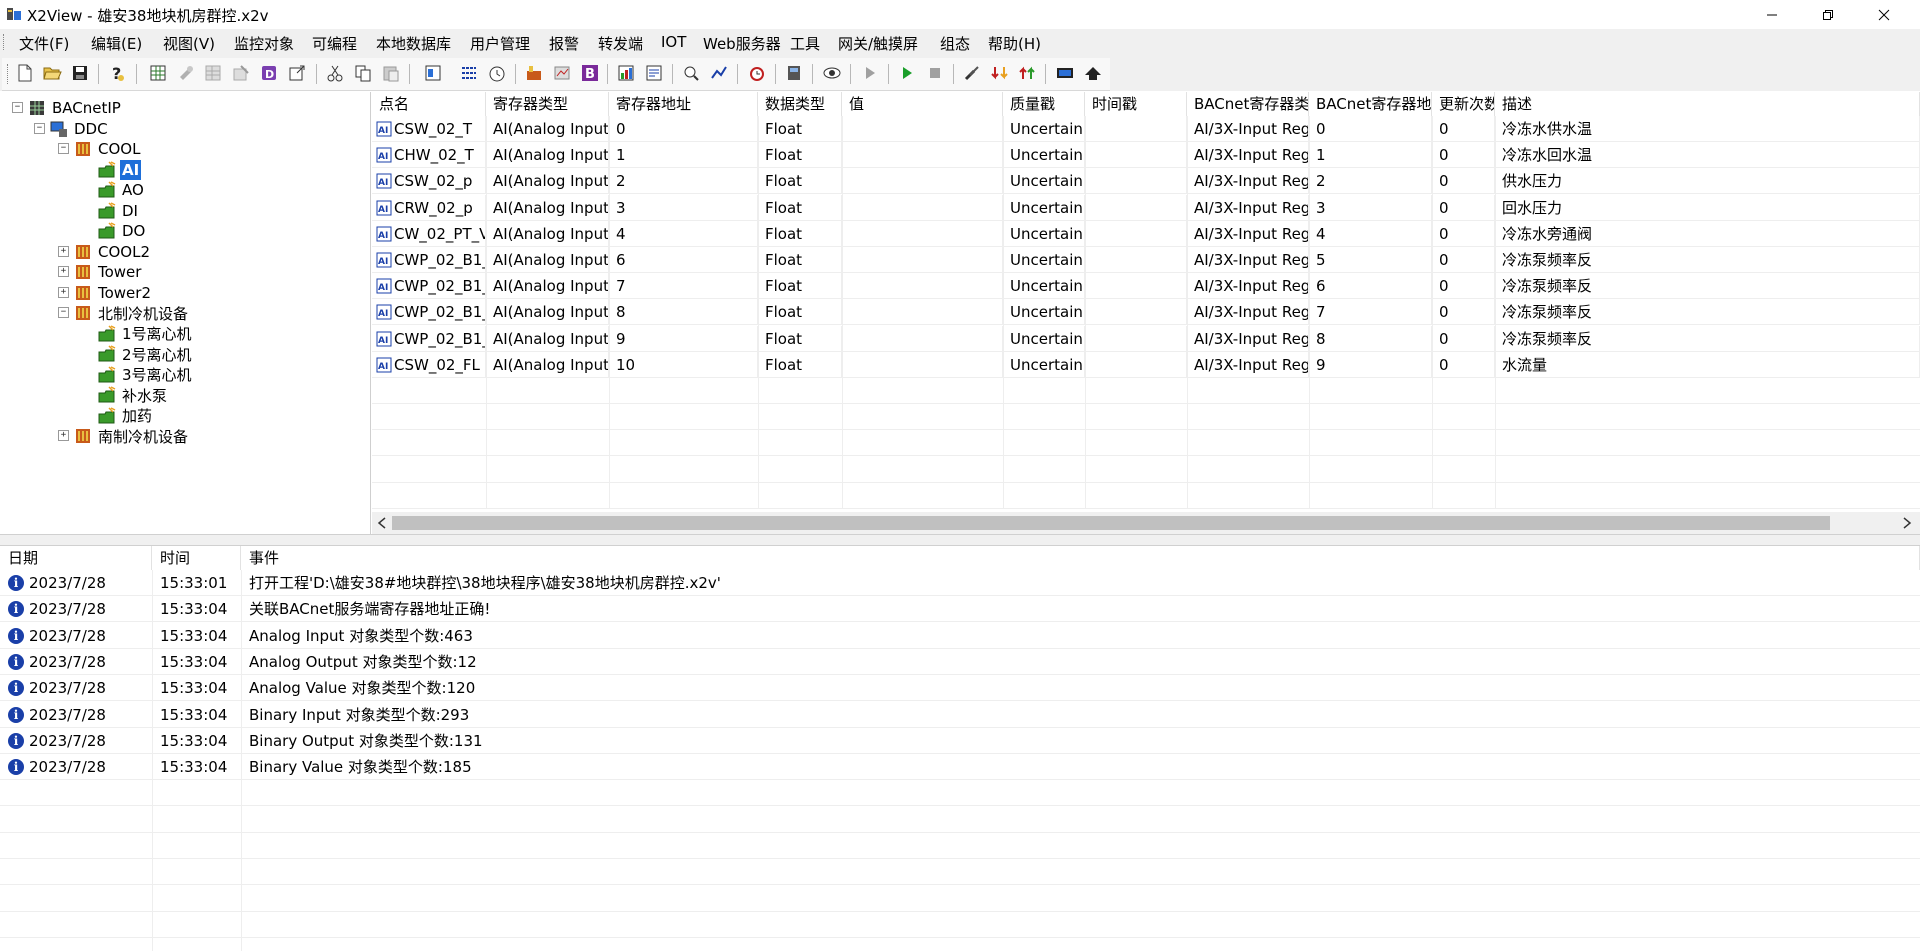  What do you see at coordinates (742, 43) in the screenshot?
I see `menu-web-server: Web服务器` at bounding box center [742, 43].